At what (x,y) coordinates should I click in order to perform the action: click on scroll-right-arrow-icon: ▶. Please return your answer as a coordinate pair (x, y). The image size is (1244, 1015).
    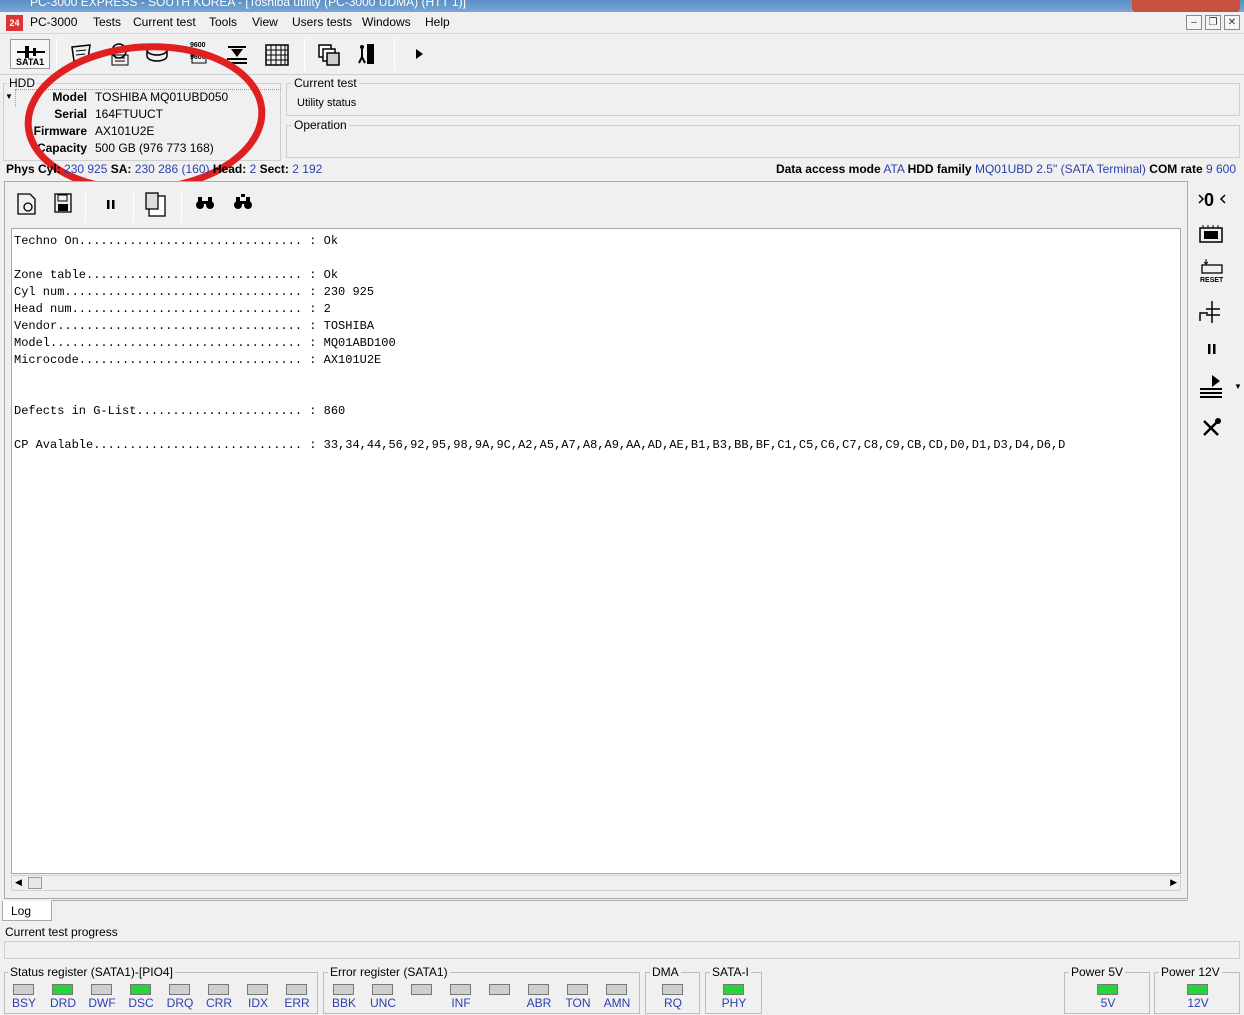
    Looking at the image, I should click on (1173, 882).